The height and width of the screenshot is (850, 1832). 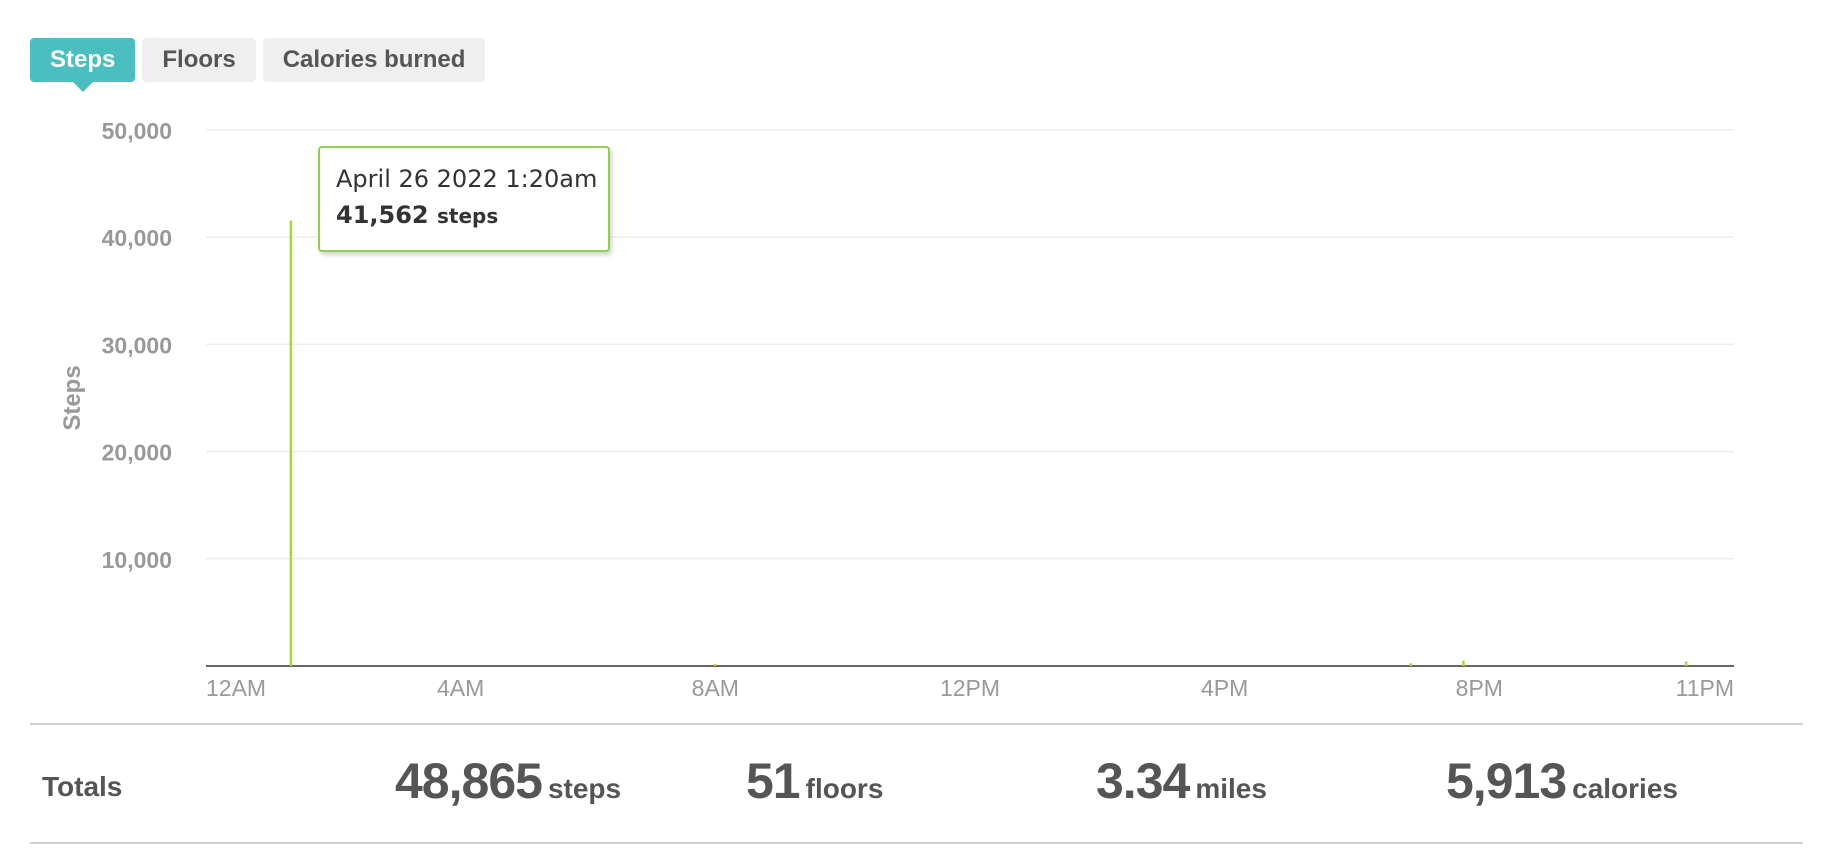 I want to click on y-tick-label: 20,000, so click(x=137, y=453).